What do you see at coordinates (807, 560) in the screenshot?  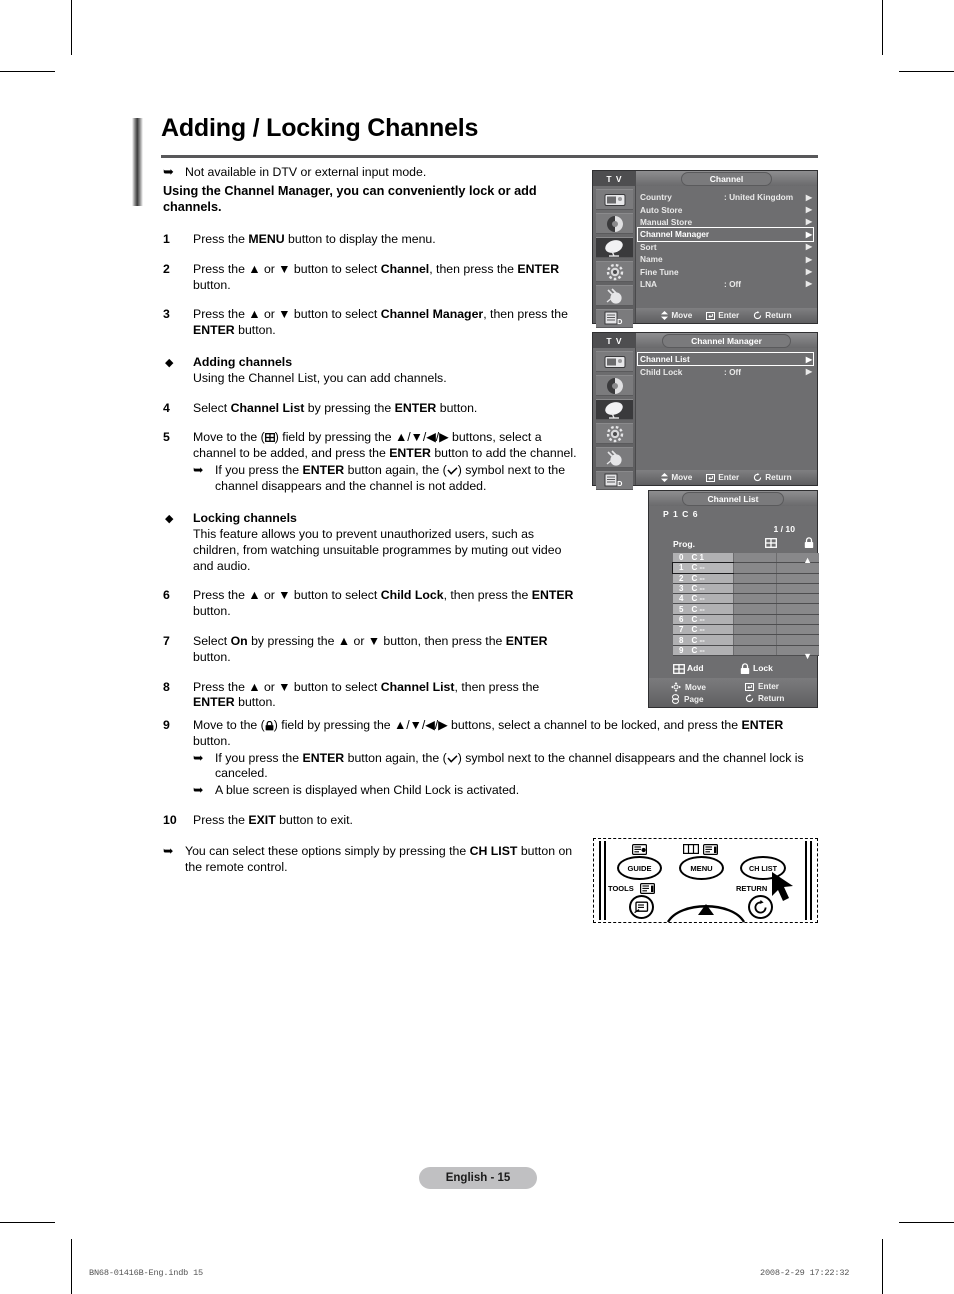 I see `scroll-up-icon: ▲` at bounding box center [807, 560].